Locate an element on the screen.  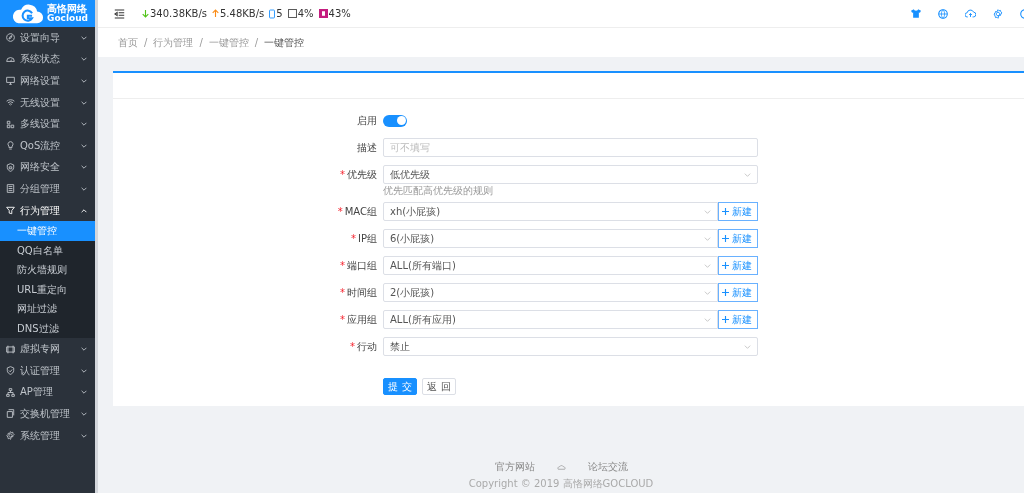
settings-icon is located at coordinates (998, 13).